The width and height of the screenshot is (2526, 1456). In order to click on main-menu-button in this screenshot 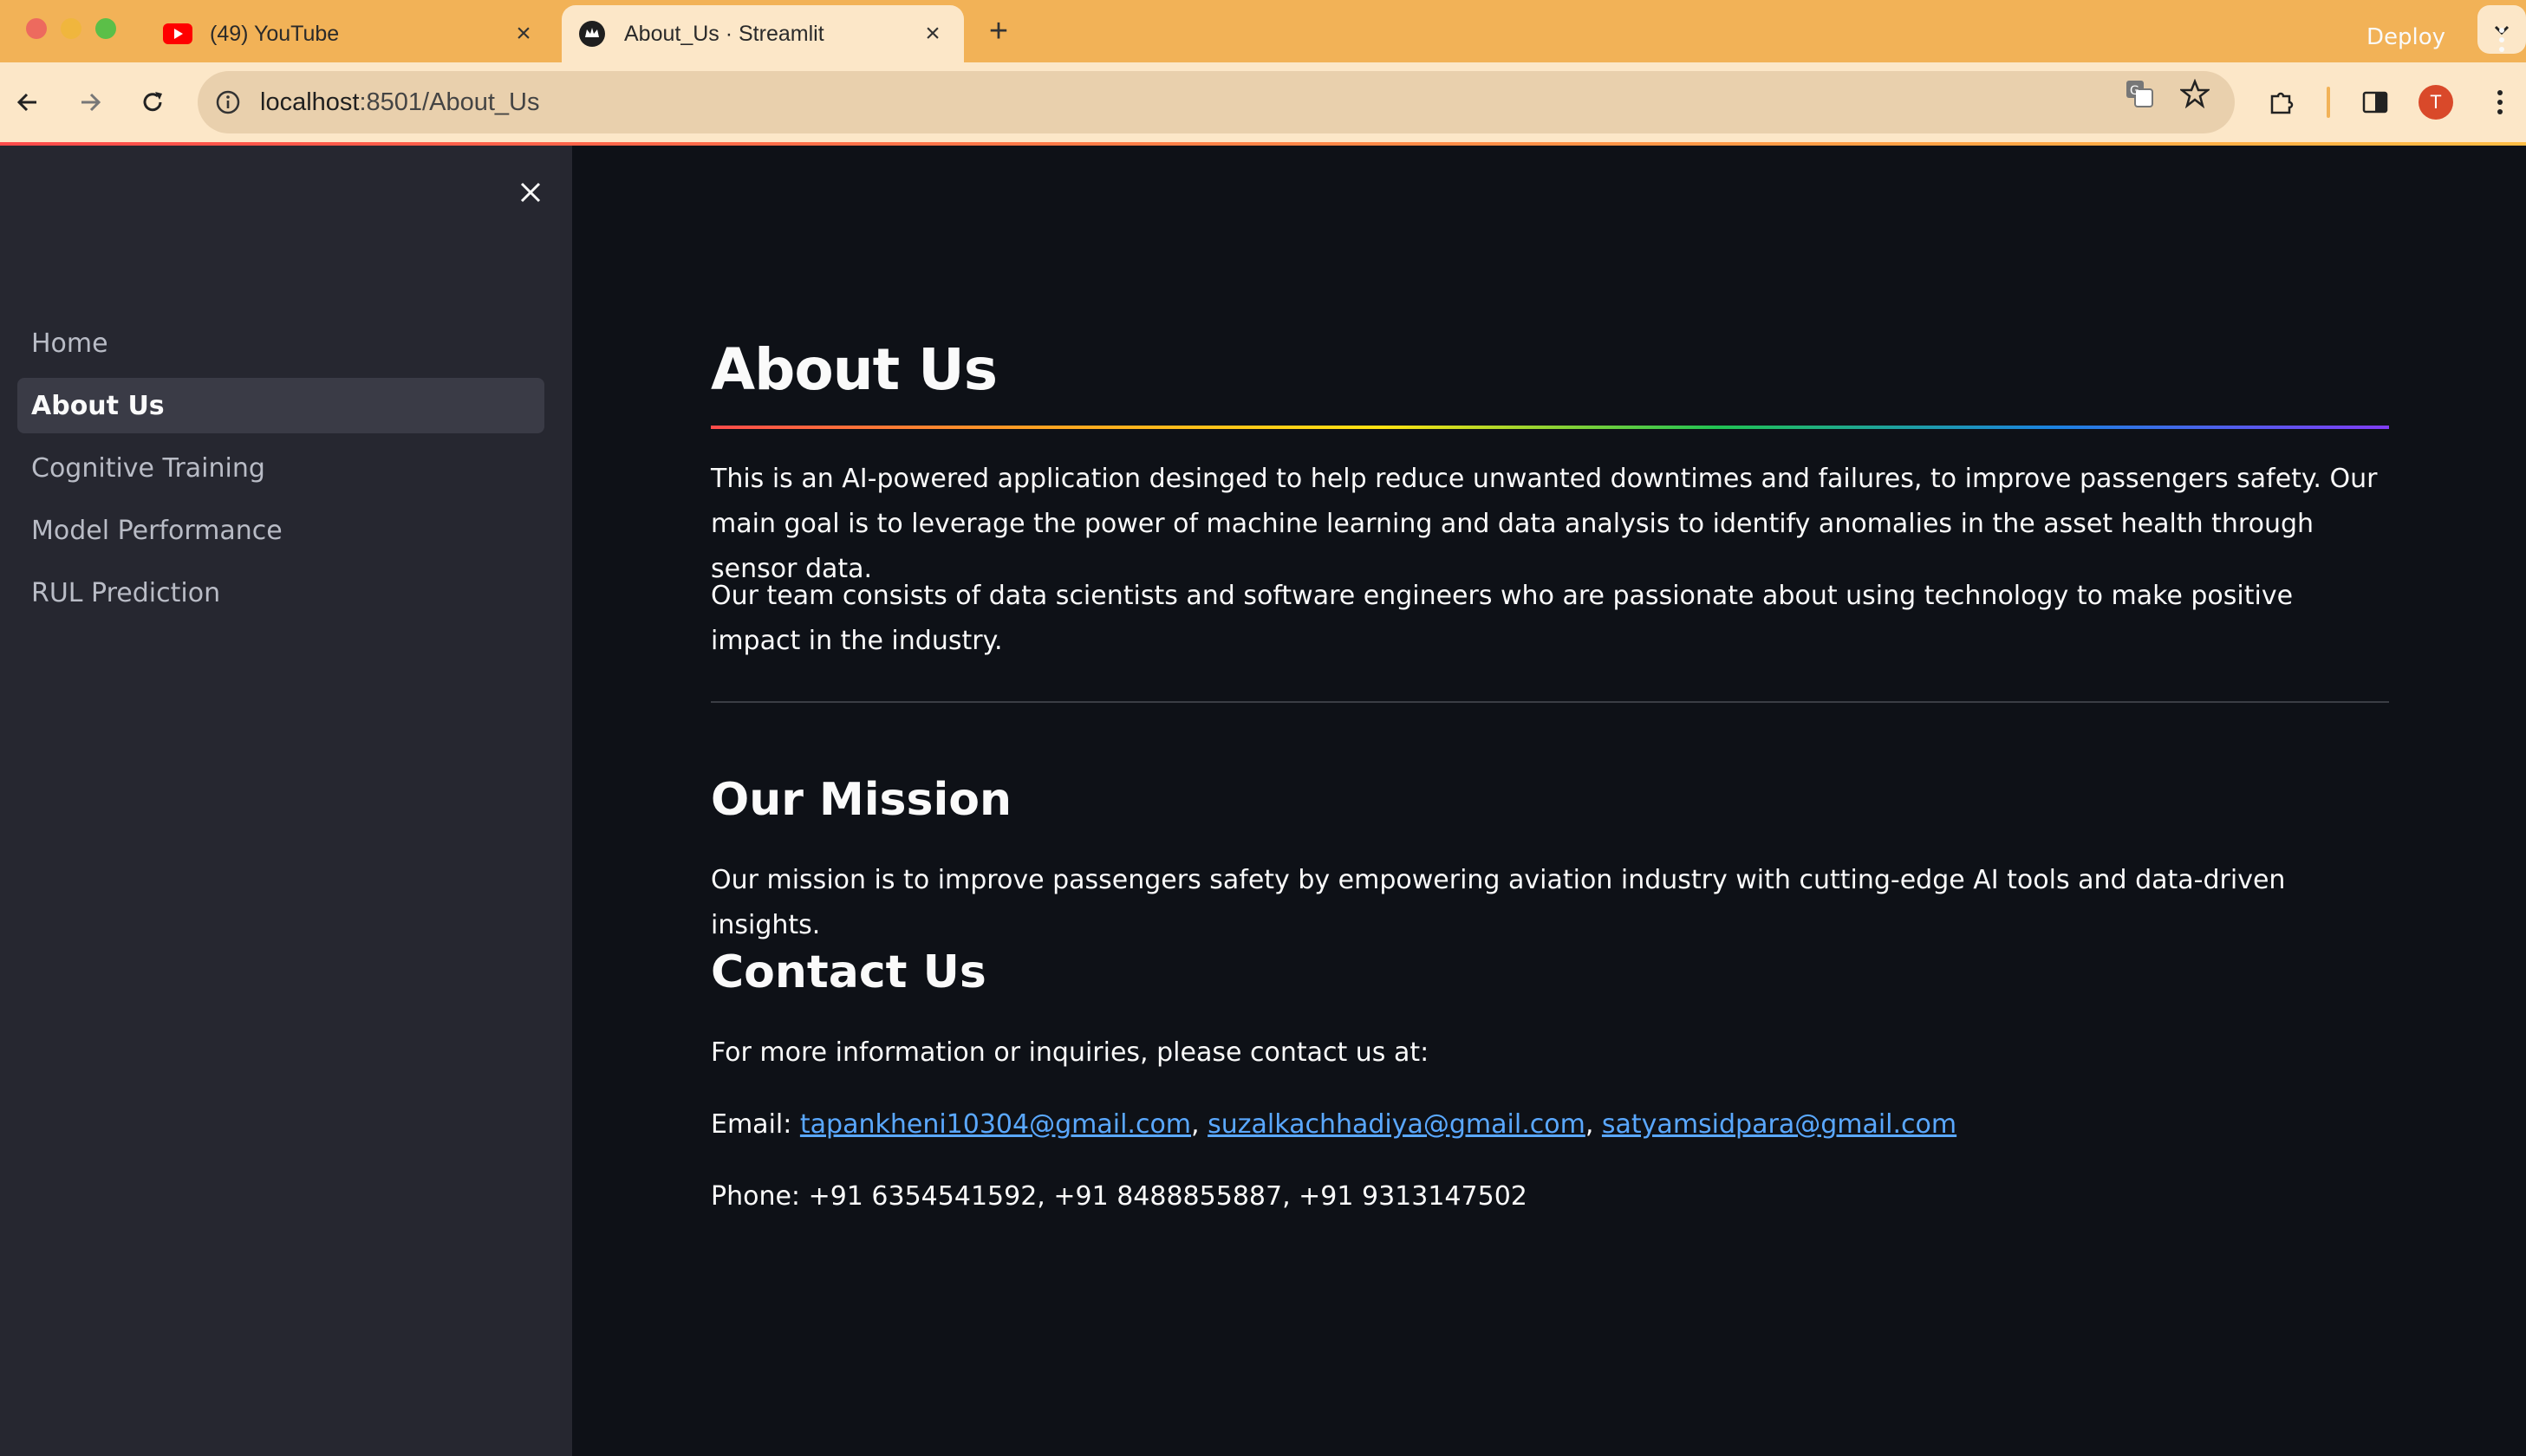, I will do `click(2501, 40)`.